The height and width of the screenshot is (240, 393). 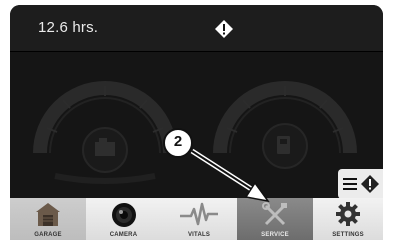 I want to click on callout-overlay, so click(x=216, y=165).